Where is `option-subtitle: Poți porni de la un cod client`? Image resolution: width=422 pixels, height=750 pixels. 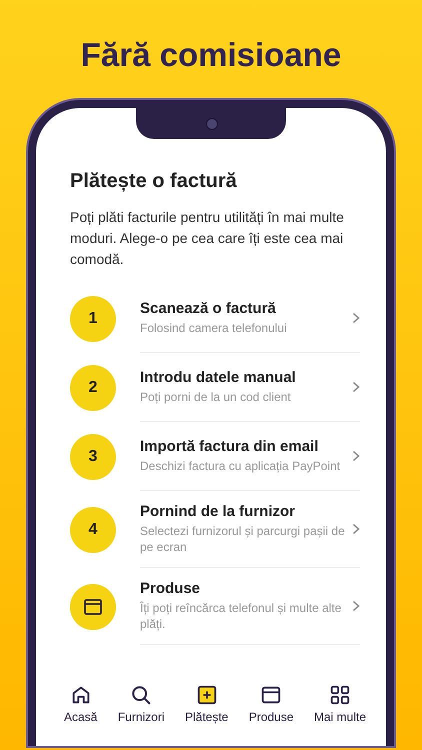
option-subtitle: Poți porni de la un cod client is located at coordinates (216, 397).